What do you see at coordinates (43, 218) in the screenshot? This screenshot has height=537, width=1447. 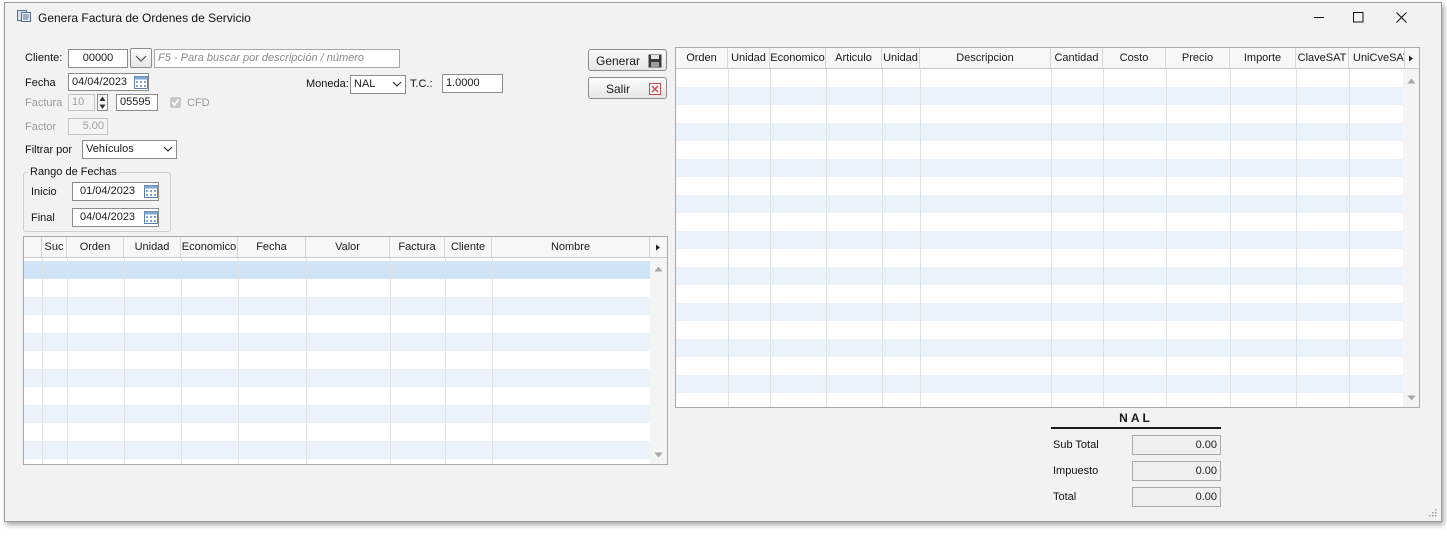 I see `final-label: Final` at bounding box center [43, 218].